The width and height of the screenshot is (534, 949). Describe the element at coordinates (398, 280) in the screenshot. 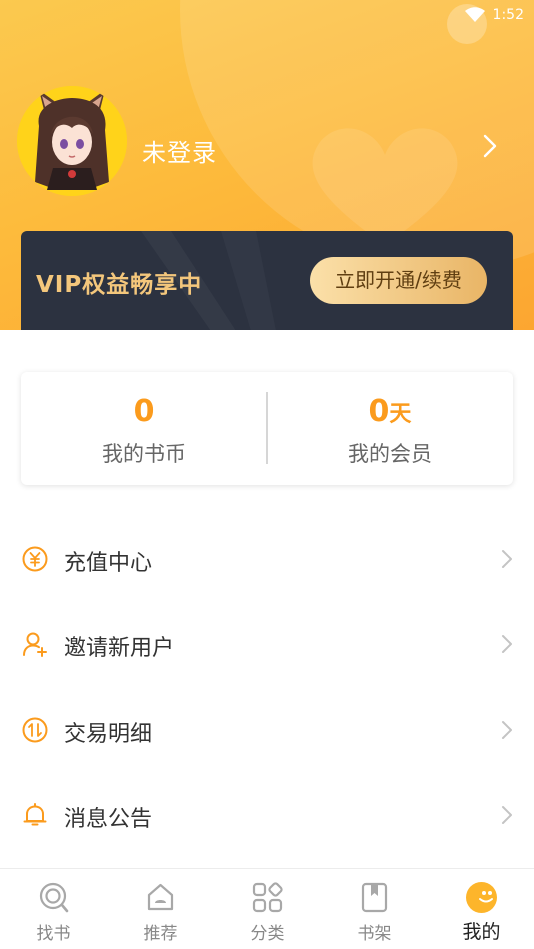

I see `vip-subscribe-button: 立即开通/续费` at that location.